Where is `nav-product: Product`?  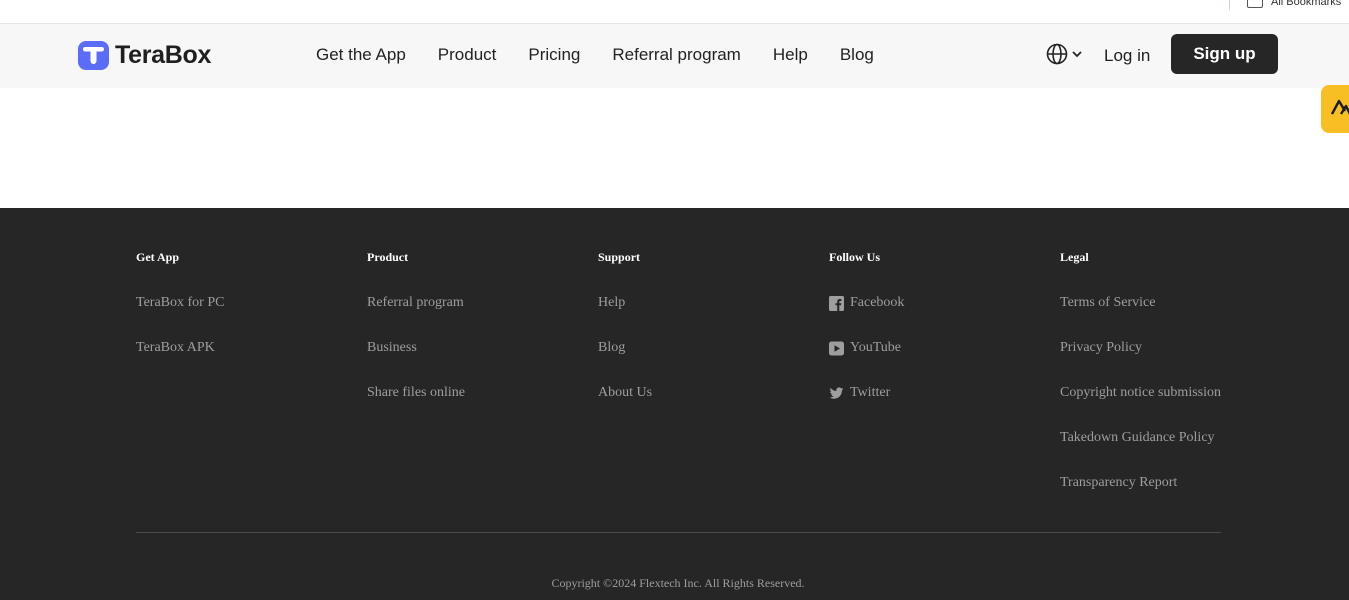
nav-product: Product is located at coordinates (467, 55).